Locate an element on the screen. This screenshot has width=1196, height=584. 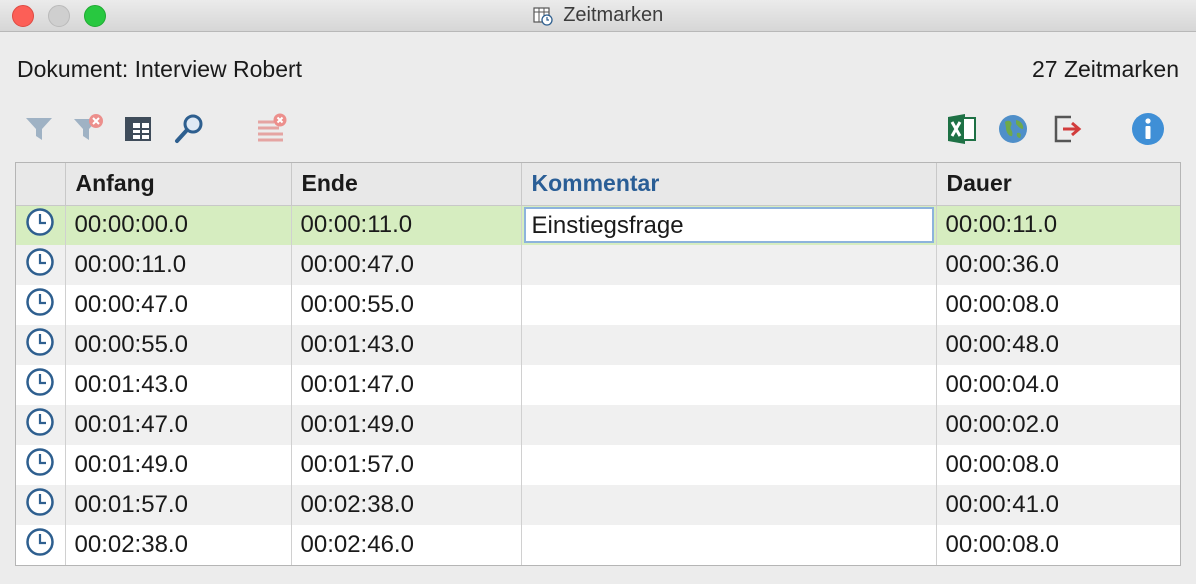
clear-filter-icon is located at coordinates (88, 127).